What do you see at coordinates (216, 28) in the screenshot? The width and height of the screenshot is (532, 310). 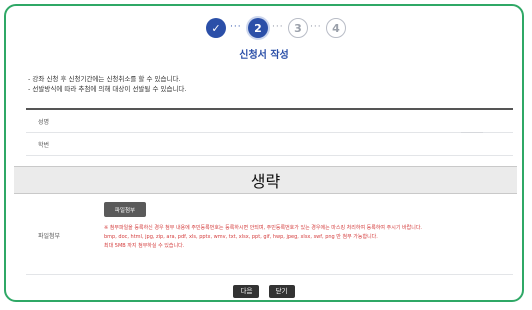 I see `step-1-done-icon: ✓` at bounding box center [216, 28].